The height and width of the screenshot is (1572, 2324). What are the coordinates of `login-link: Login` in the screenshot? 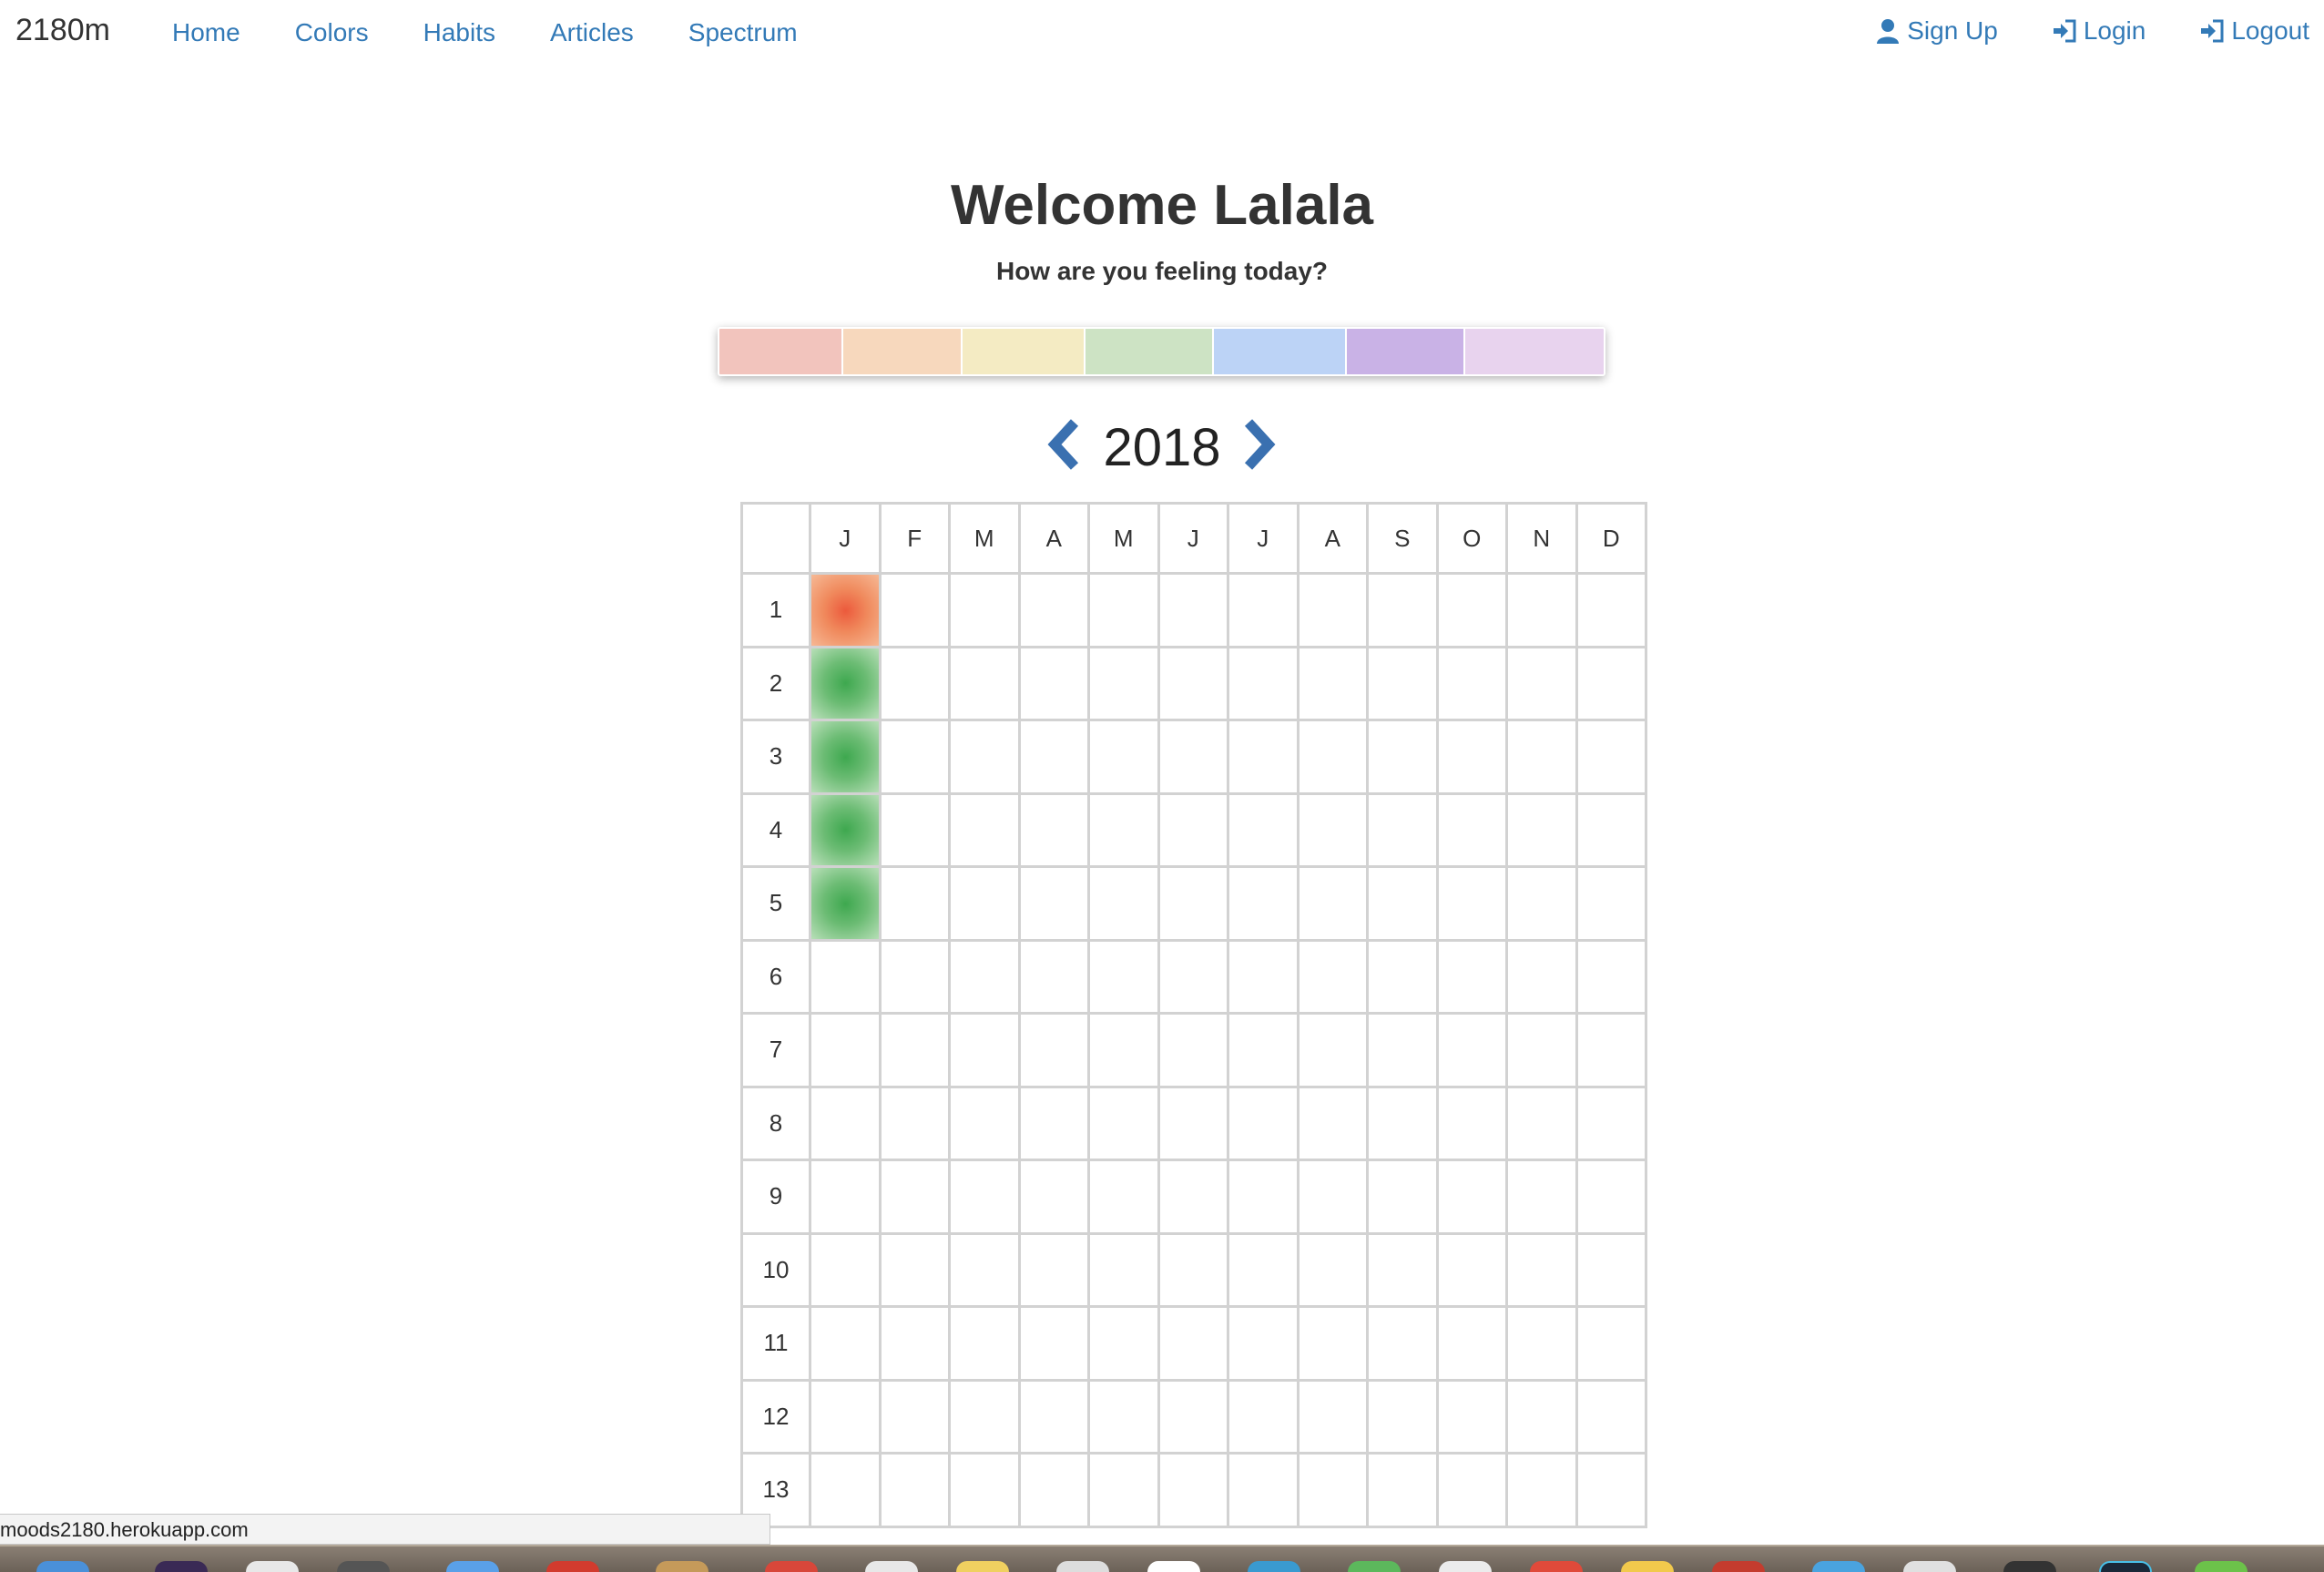 It's located at (2098, 31).